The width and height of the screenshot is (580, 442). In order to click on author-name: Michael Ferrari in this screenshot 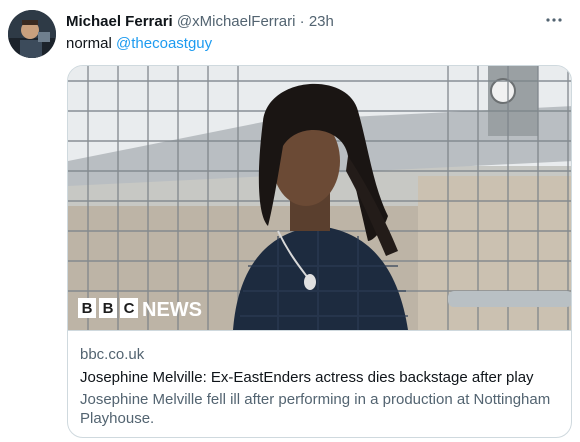, I will do `click(119, 21)`.